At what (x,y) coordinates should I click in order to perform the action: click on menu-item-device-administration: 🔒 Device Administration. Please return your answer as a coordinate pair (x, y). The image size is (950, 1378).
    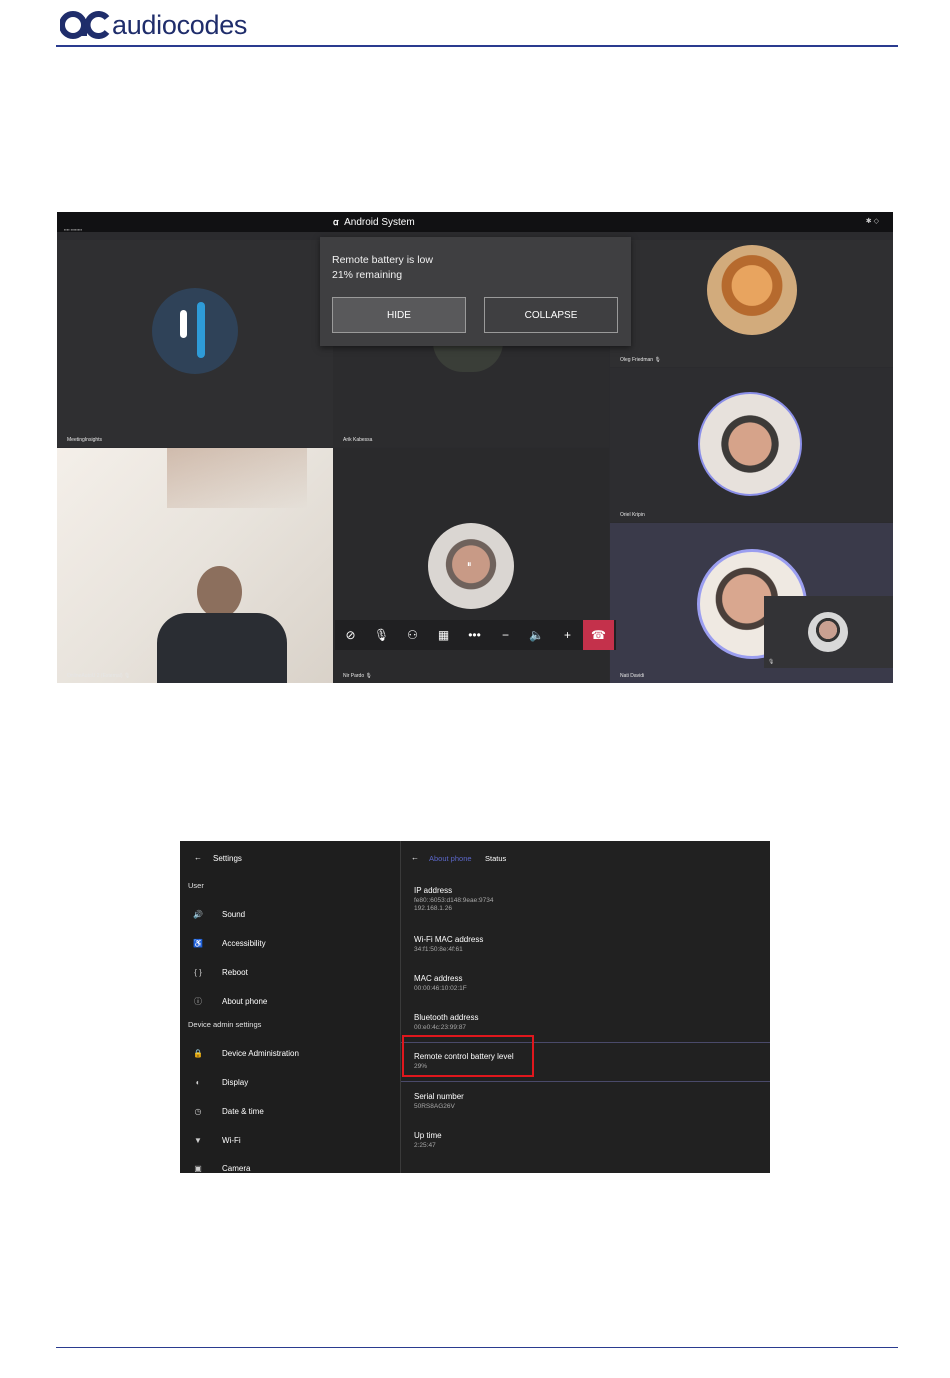
    Looking at the image, I should click on (245, 1053).